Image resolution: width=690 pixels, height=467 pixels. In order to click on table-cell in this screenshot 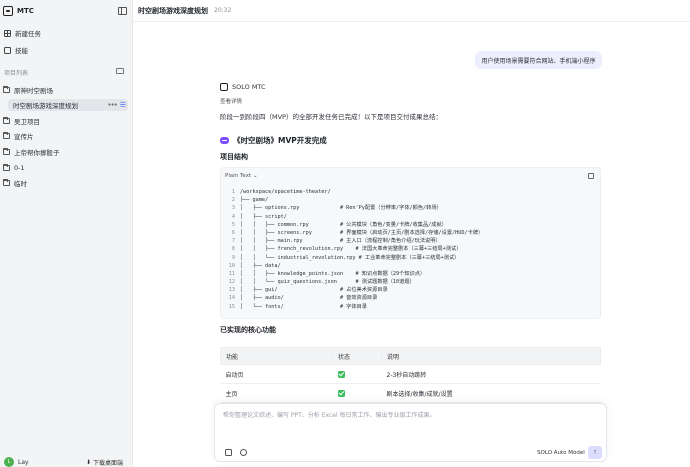, I will do `click(357, 393)`.